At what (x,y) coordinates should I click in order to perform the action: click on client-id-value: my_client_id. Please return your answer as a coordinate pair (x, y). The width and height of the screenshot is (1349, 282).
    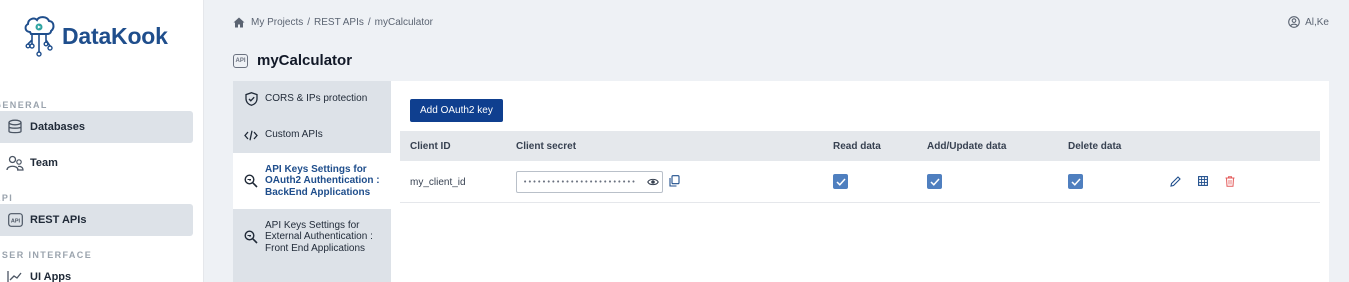
    Looking at the image, I should click on (438, 182).